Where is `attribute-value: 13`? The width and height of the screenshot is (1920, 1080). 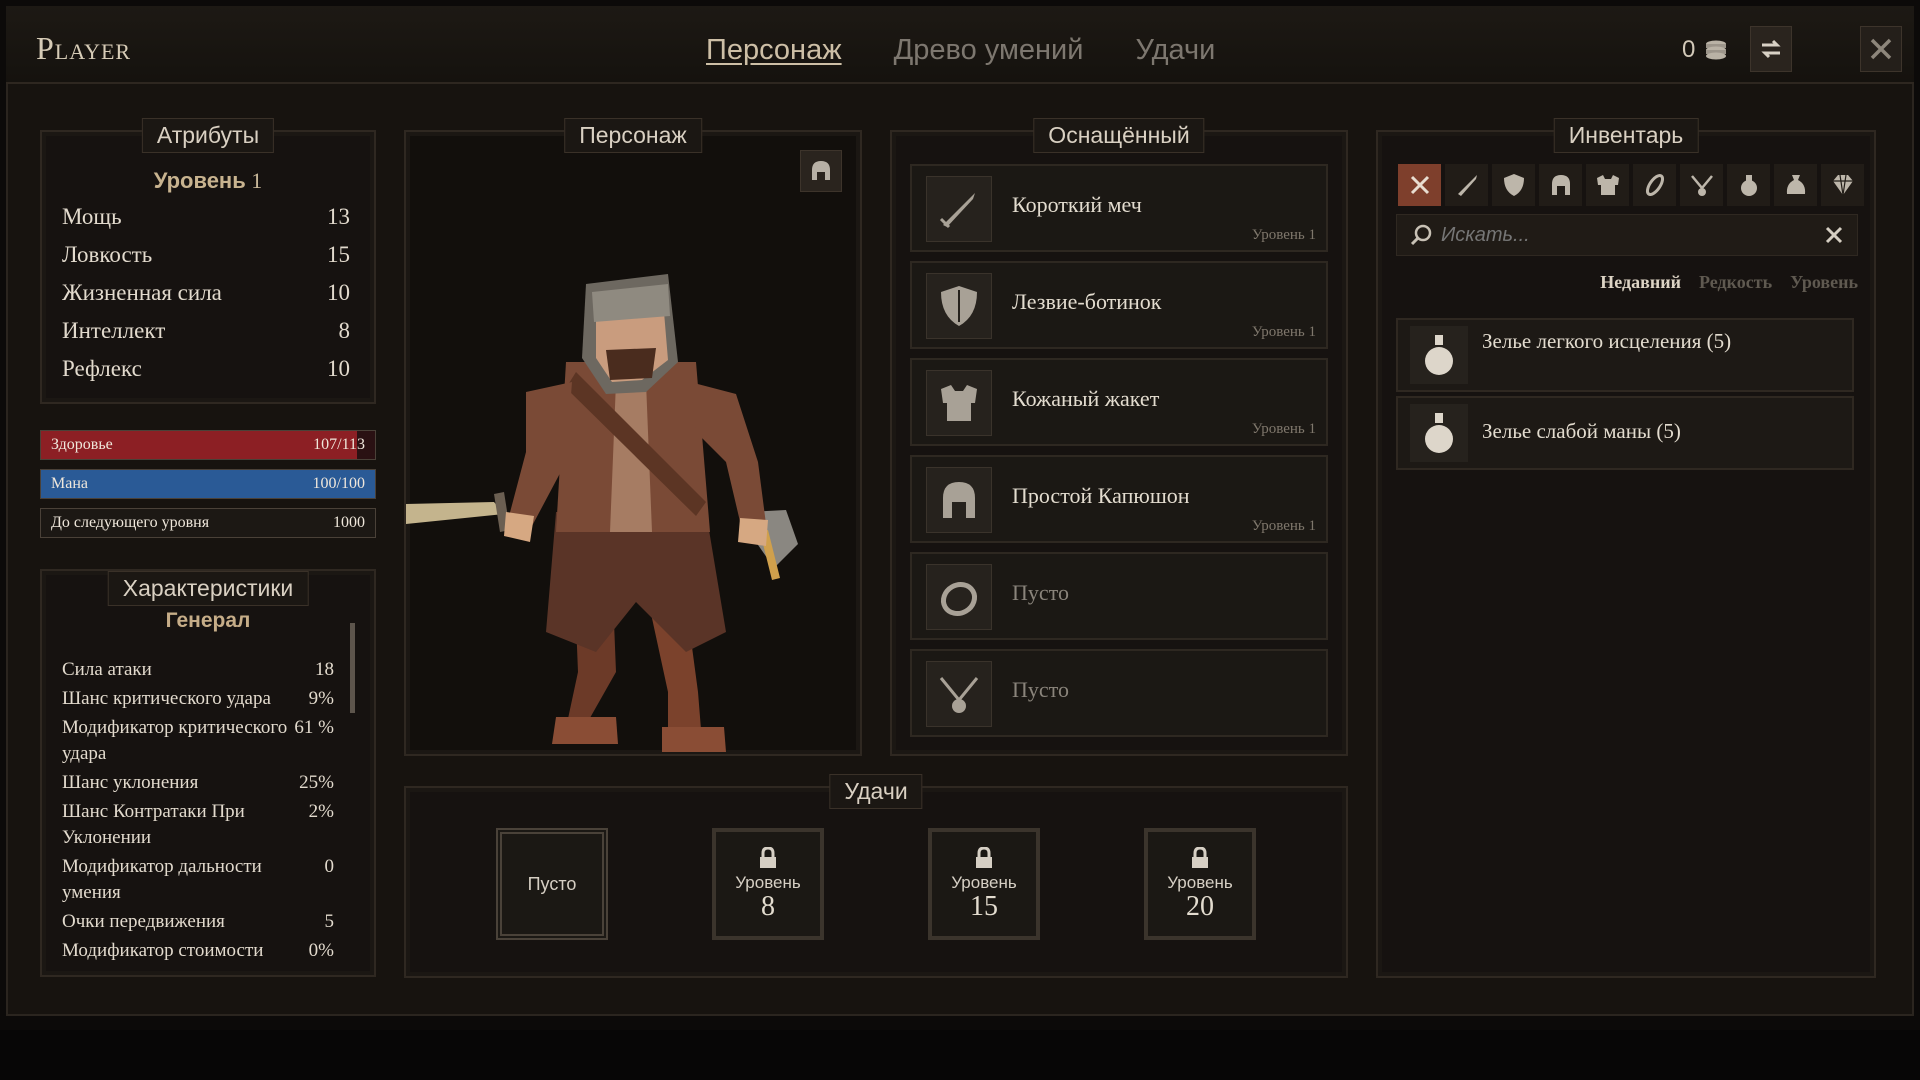
attribute-value: 13 is located at coordinates (338, 216).